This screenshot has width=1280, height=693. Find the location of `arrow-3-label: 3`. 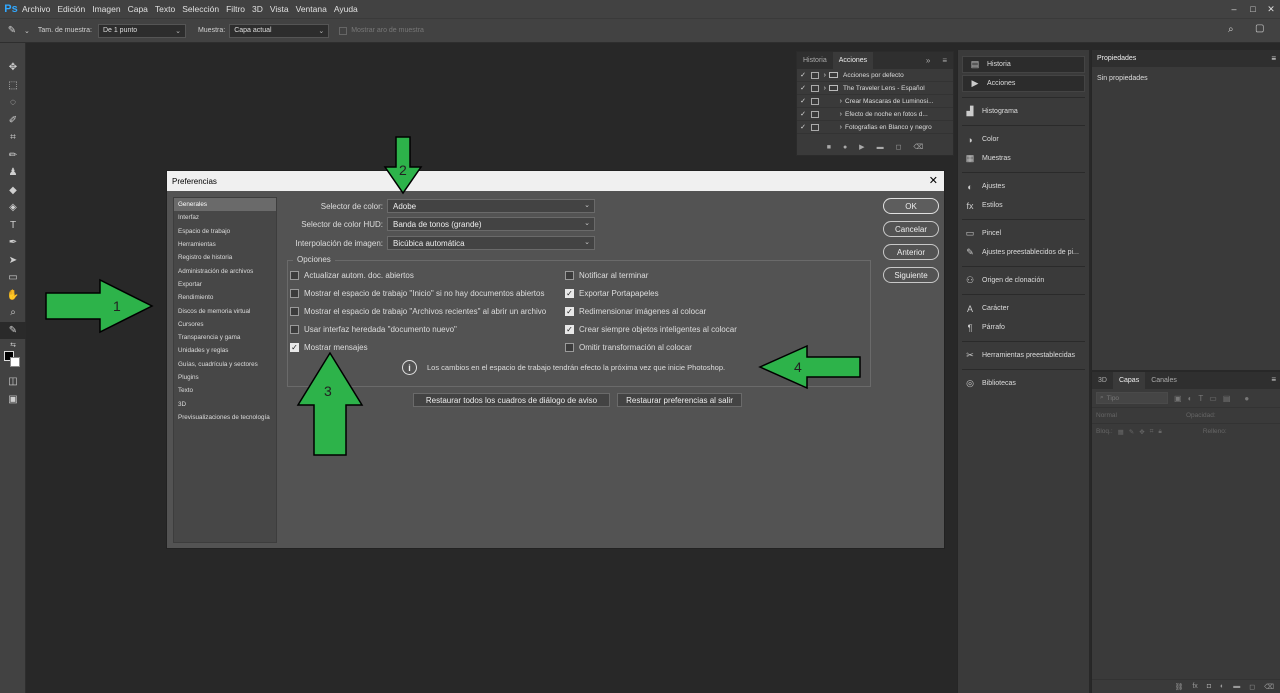

arrow-3-label: 3 is located at coordinates (328, 391).